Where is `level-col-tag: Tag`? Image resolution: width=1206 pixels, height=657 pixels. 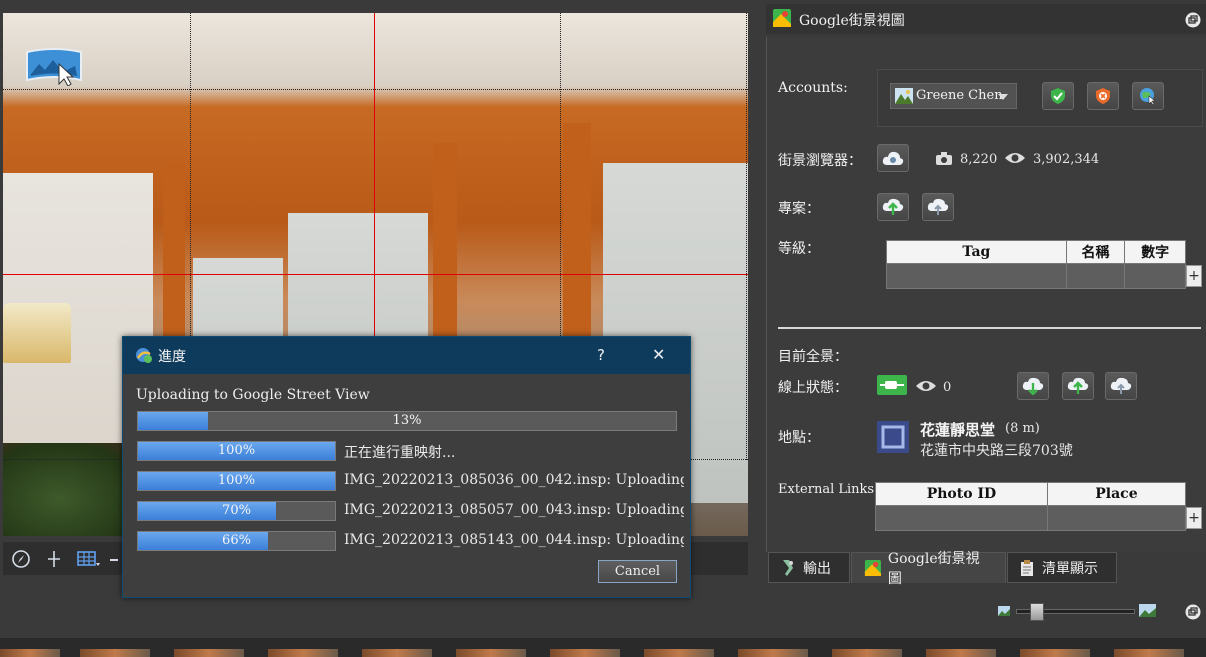 level-col-tag: Tag is located at coordinates (976, 252).